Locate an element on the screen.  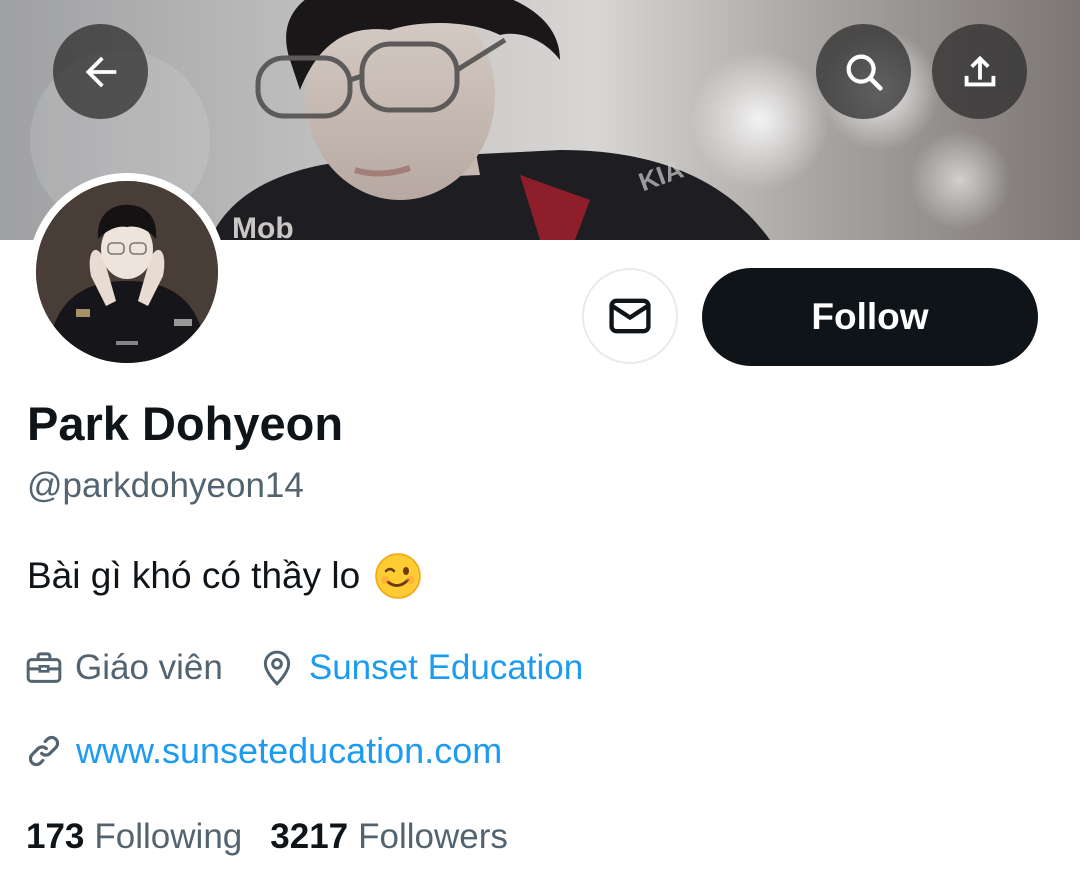
location-pin-icon is located at coordinates (277, 668).